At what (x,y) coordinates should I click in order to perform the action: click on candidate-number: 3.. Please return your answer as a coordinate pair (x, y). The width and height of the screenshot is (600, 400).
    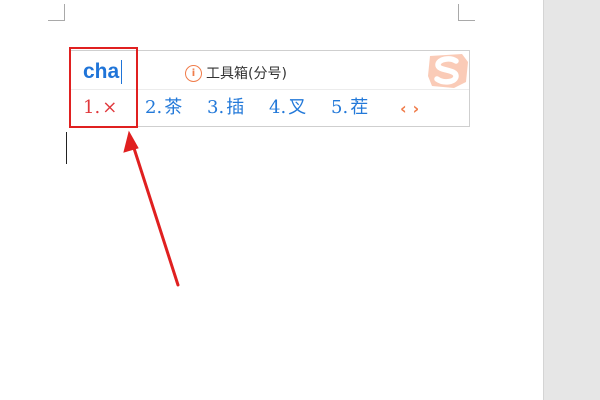
    Looking at the image, I should click on (216, 107).